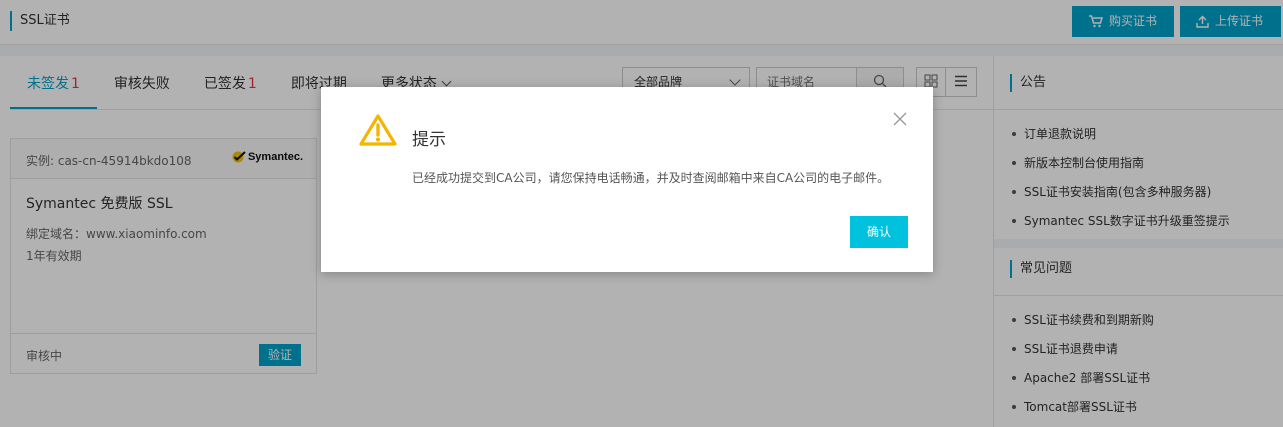 This screenshot has height=427, width=1283. I want to click on warning-icon, so click(378, 131).